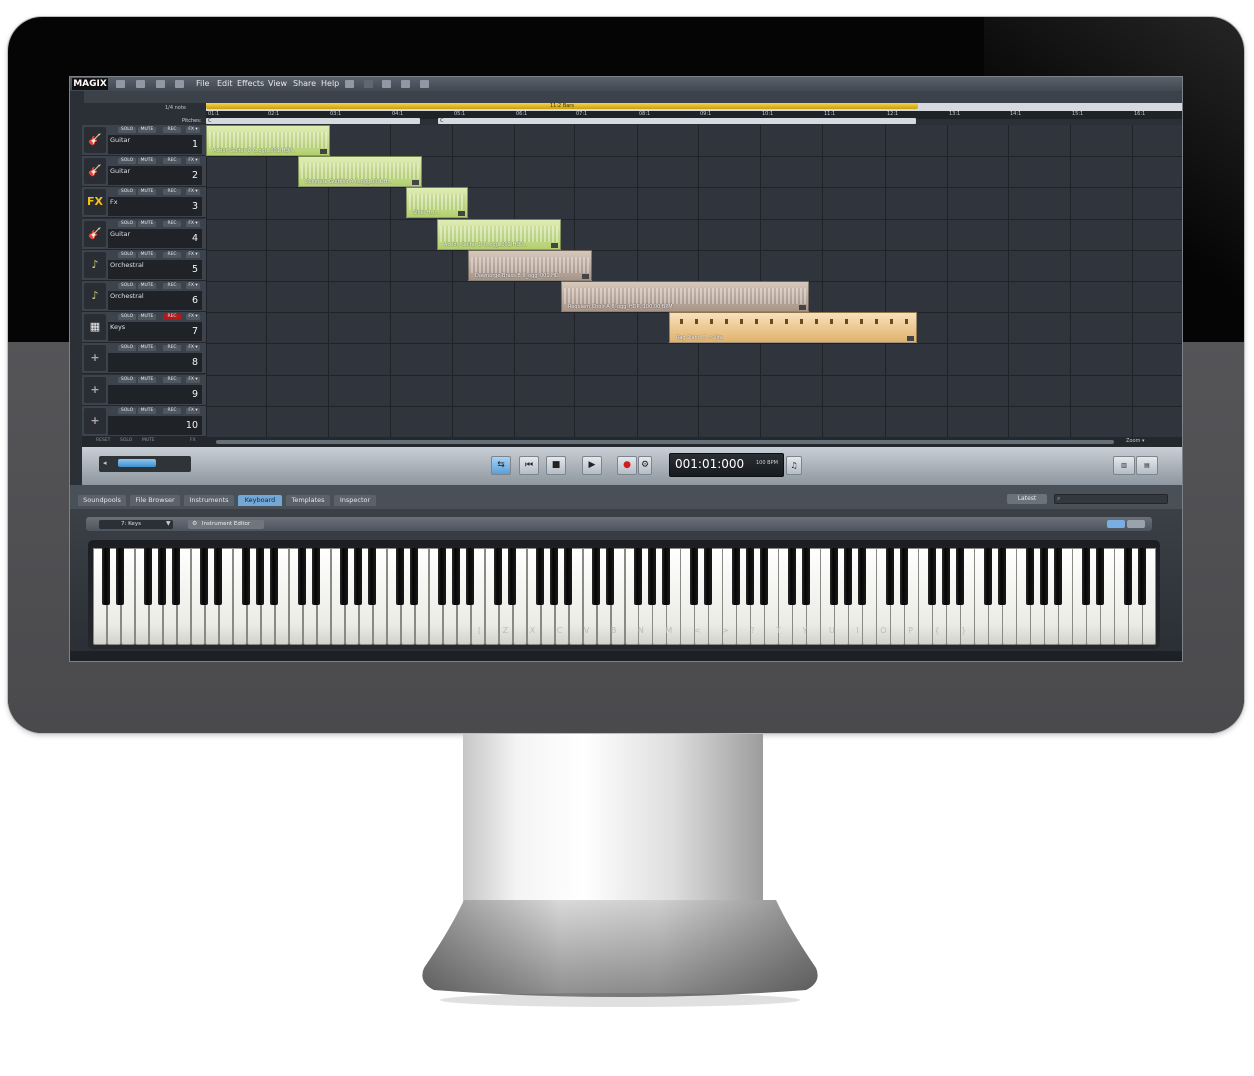 This screenshot has width=1254, height=1076. Describe the element at coordinates (627, 465) in the screenshot. I see `record-button: ●` at that location.